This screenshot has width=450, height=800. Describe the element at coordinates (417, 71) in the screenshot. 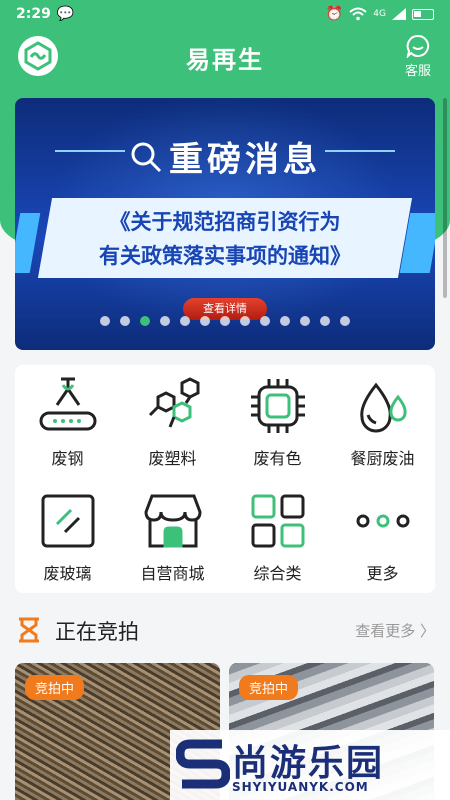

I see `customer-service-label: 客服` at that location.